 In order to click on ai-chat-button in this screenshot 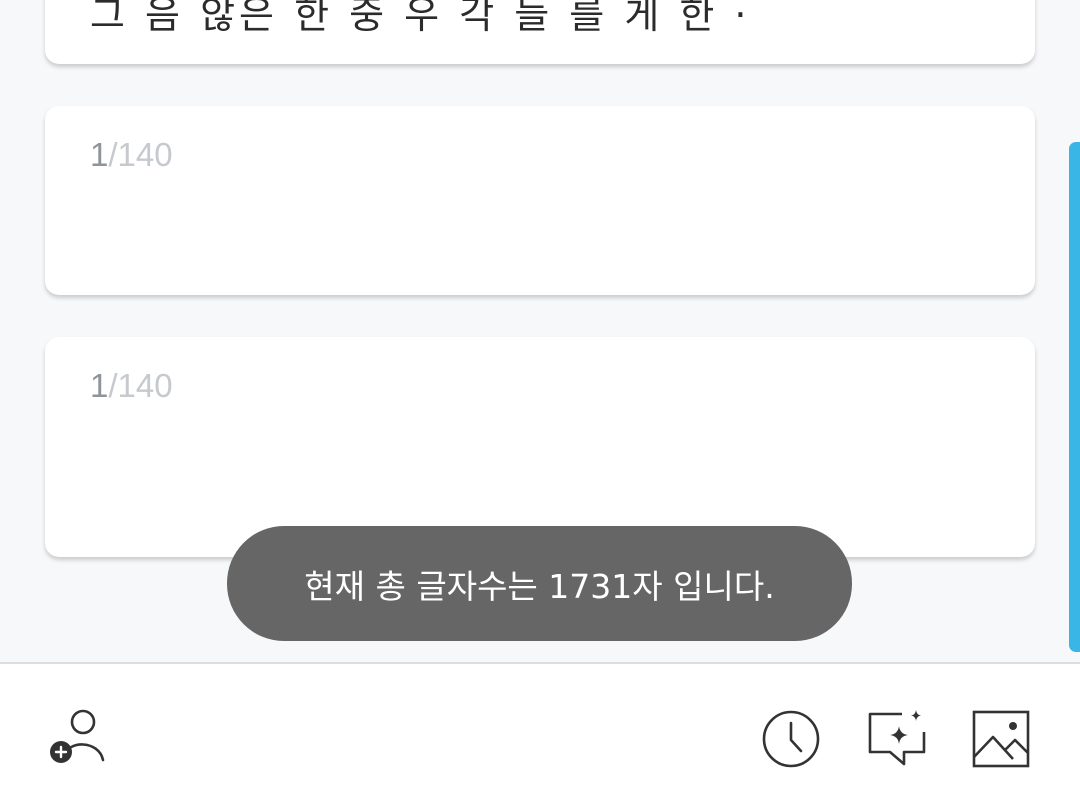, I will do `click(897, 739)`.